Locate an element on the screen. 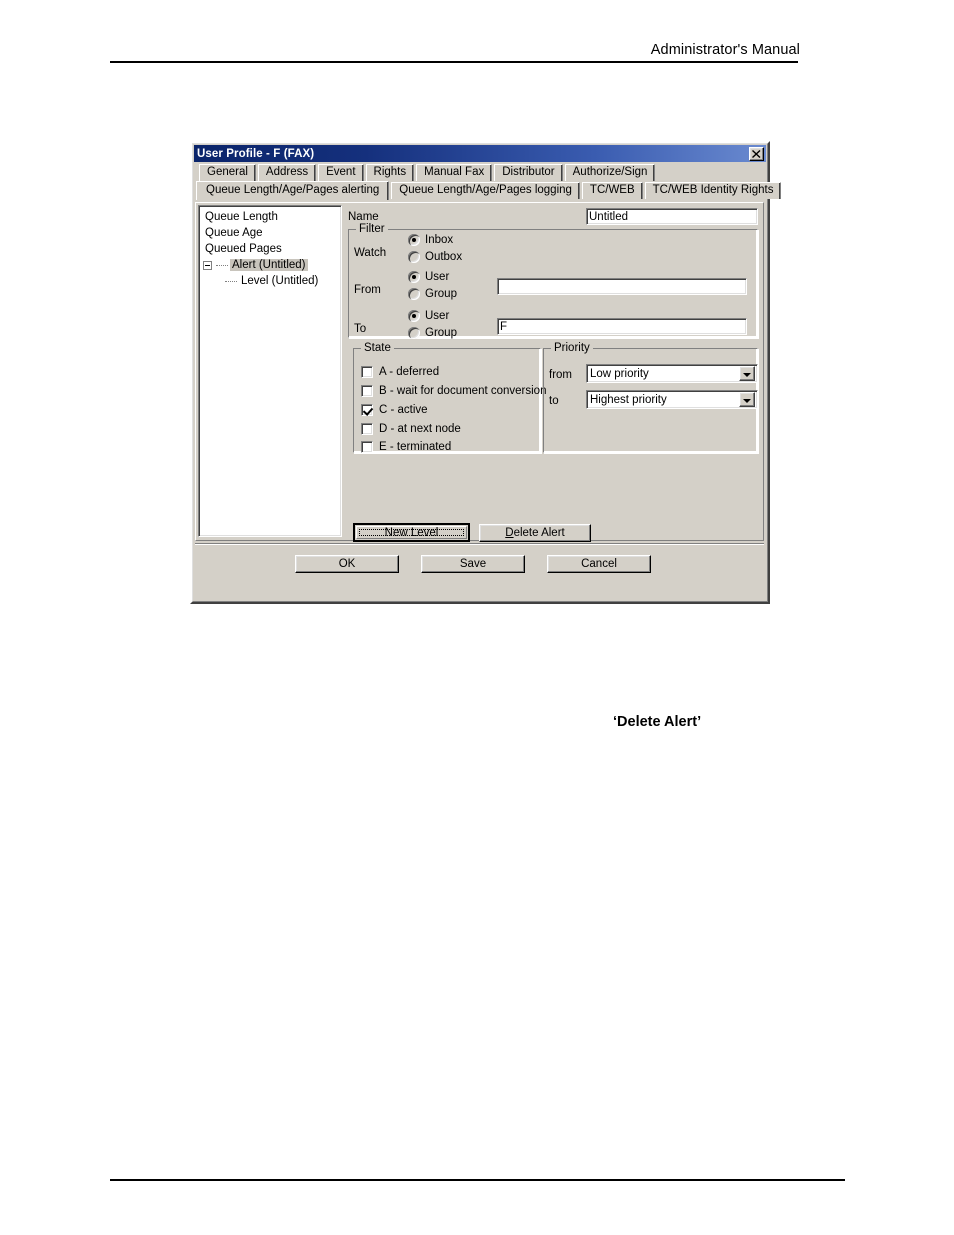 The image size is (954, 1235). tab-distributor: Distributor is located at coordinates (528, 172).